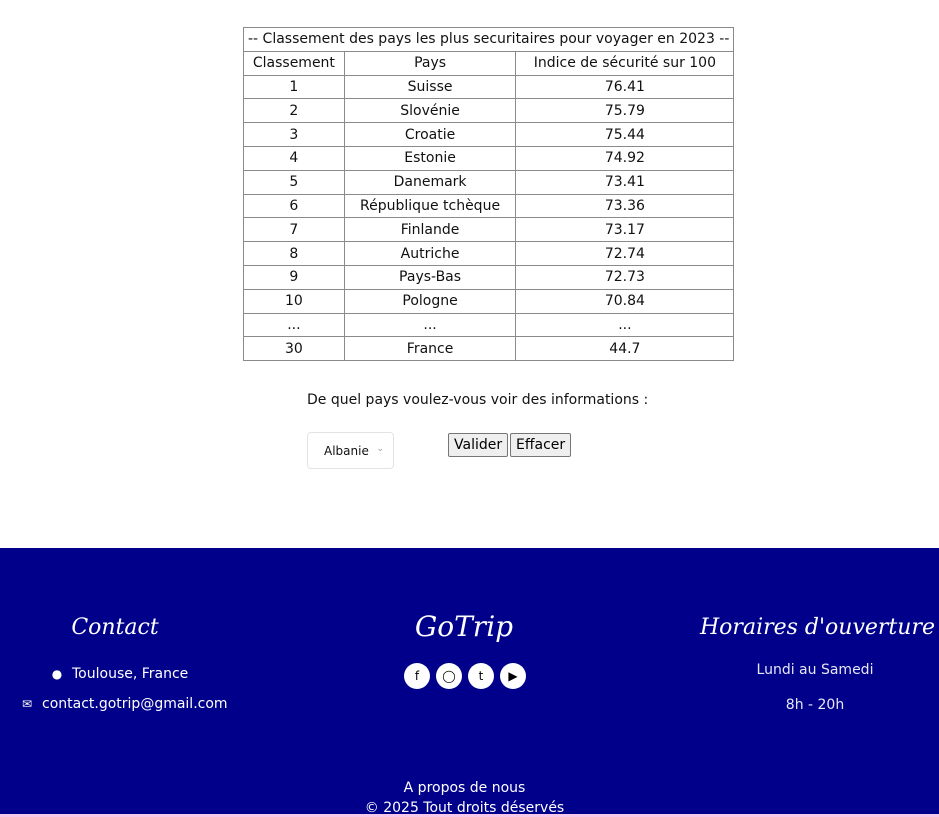 The height and width of the screenshot is (817, 939). What do you see at coordinates (135, 704) in the screenshot?
I see `footer-email-text: contact.gotrip@gmail.com` at bounding box center [135, 704].